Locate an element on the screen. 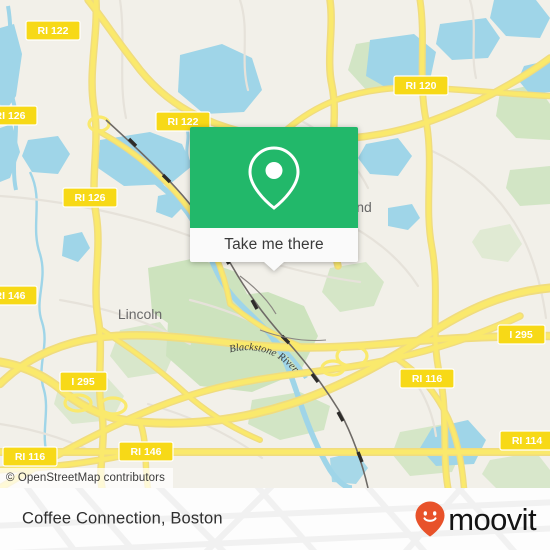  road-shield: RI 114 is located at coordinates (524, 440).